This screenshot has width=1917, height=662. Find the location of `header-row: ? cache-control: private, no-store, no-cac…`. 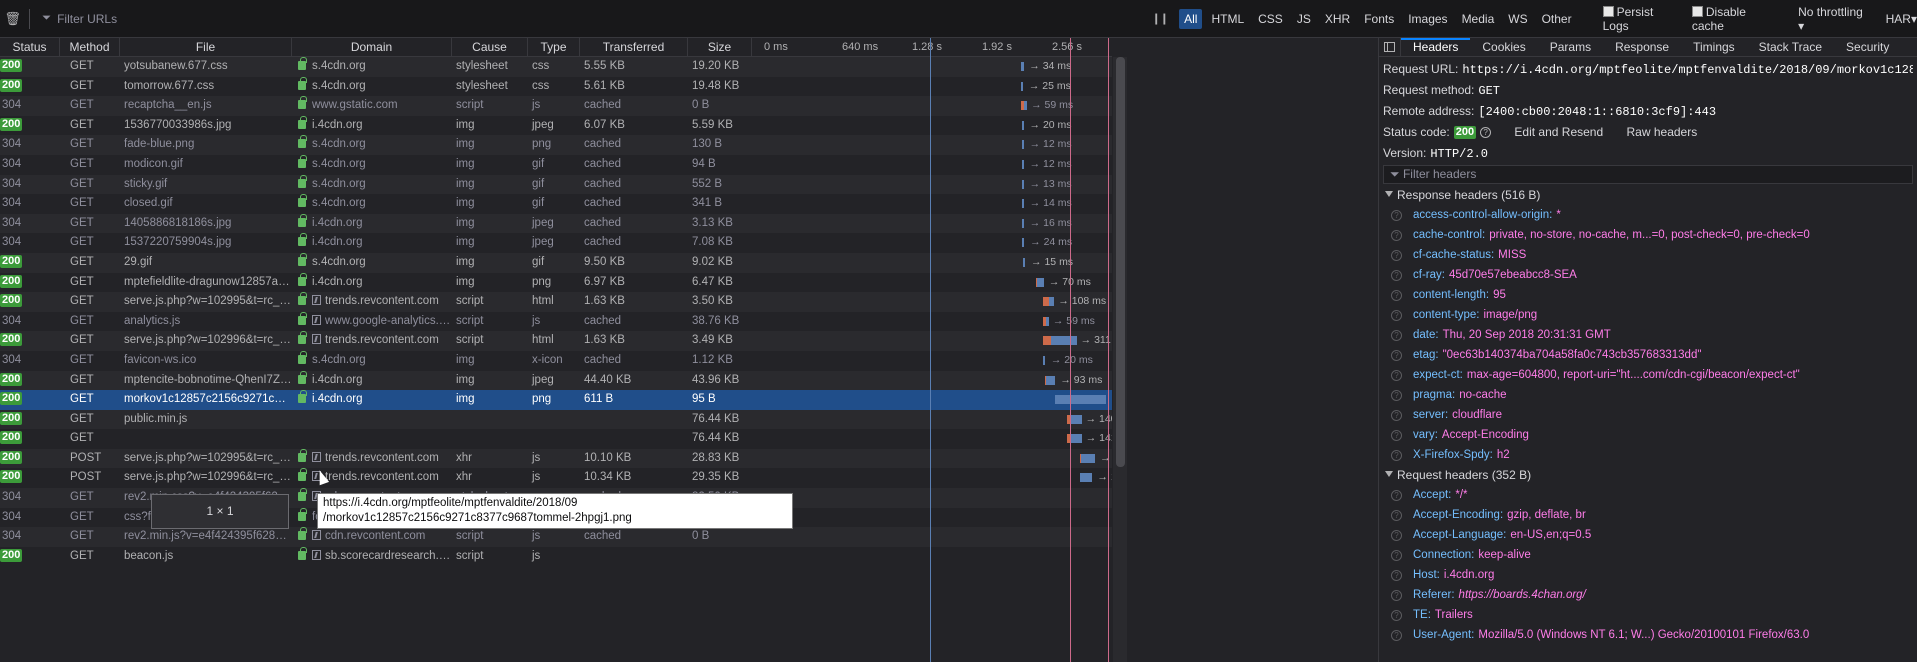

header-row: ? cache-control: private, no-store, no-cac… is located at coordinates (1648, 235).